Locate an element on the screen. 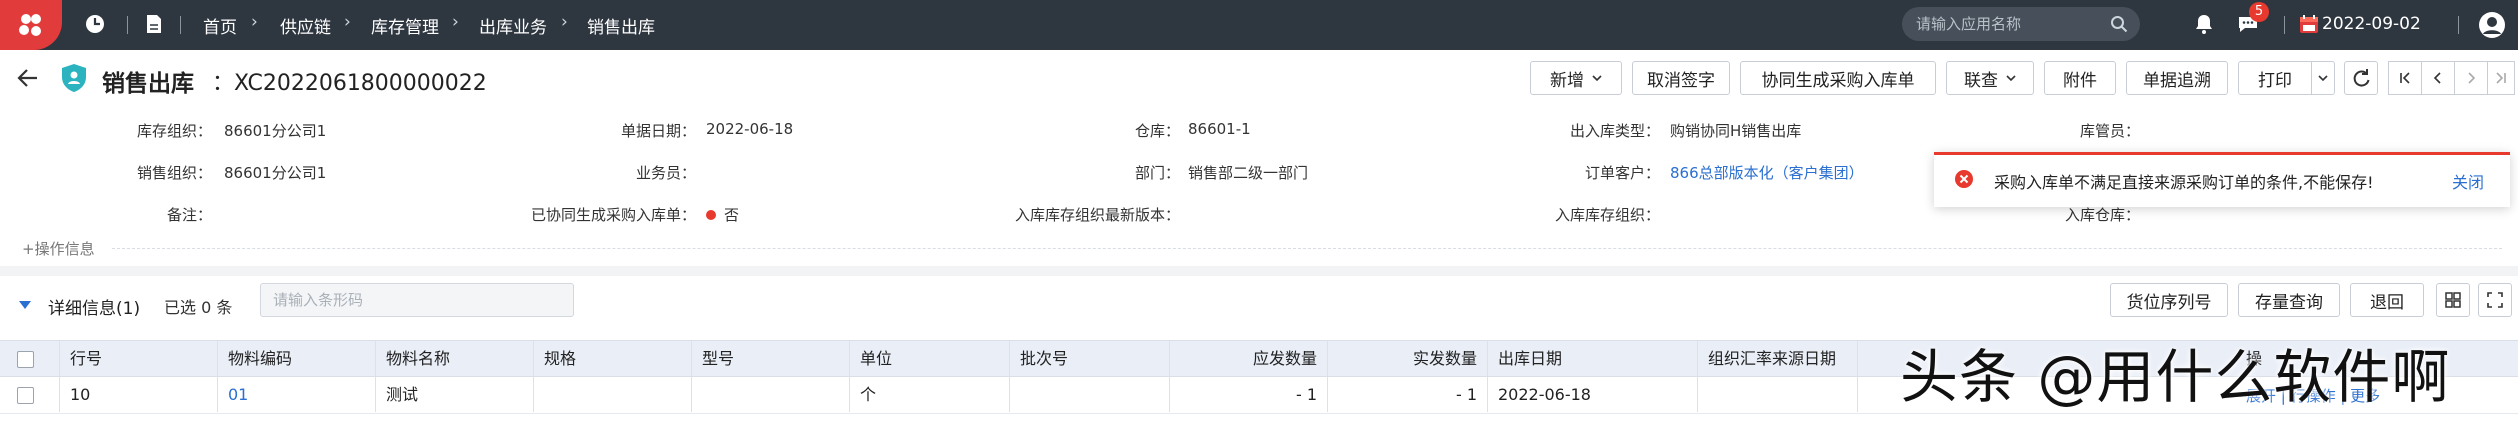  header-unit: 单位 is located at coordinates (930, 358).